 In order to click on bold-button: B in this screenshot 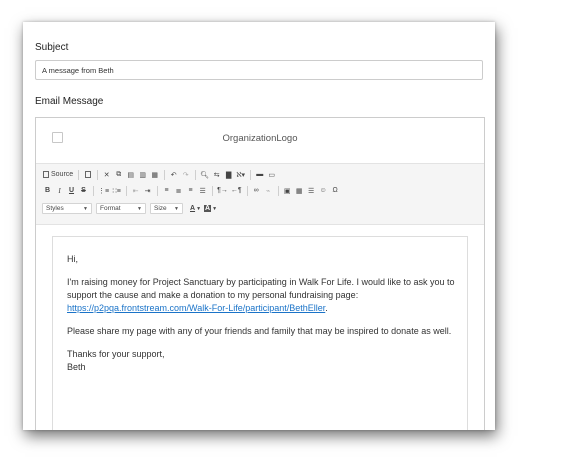, I will do `click(47, 190)`.